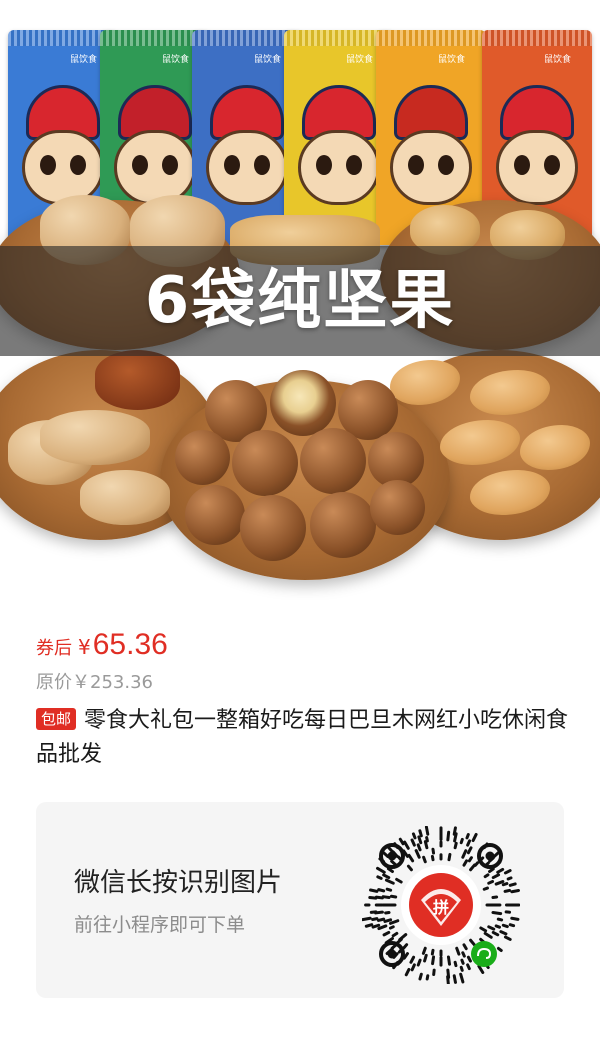  Describe the element at coordinates (94, 682) in the screenshot. I see `original-price: 原价￥253.36` at that location.